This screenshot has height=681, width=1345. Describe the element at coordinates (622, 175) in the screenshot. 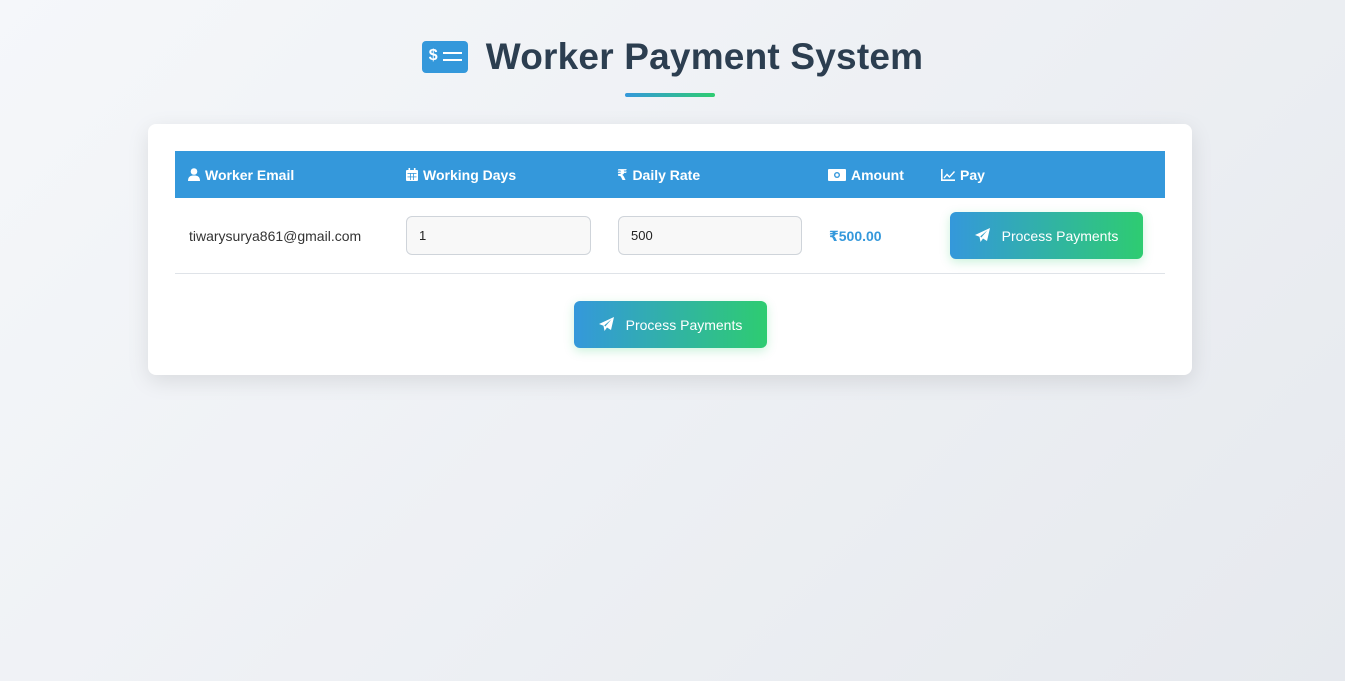

I see `rupee-icon: ₹` at that location.